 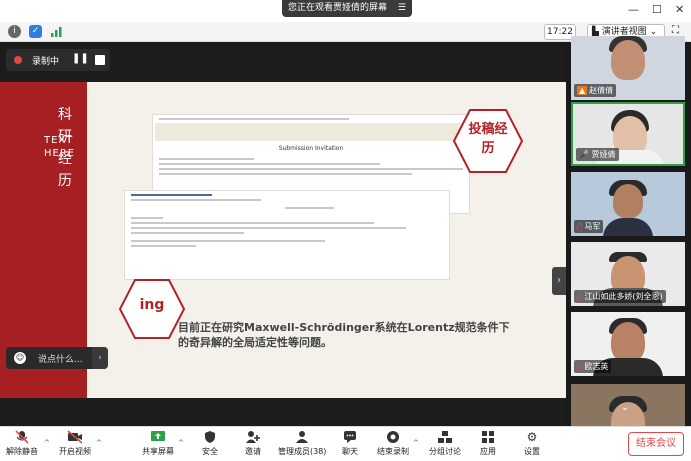 What do you see at coordinates (302, 451) in the screenshot?
I see `manage-members-label: 管理成员(38)` at bounding box center [302, 451].